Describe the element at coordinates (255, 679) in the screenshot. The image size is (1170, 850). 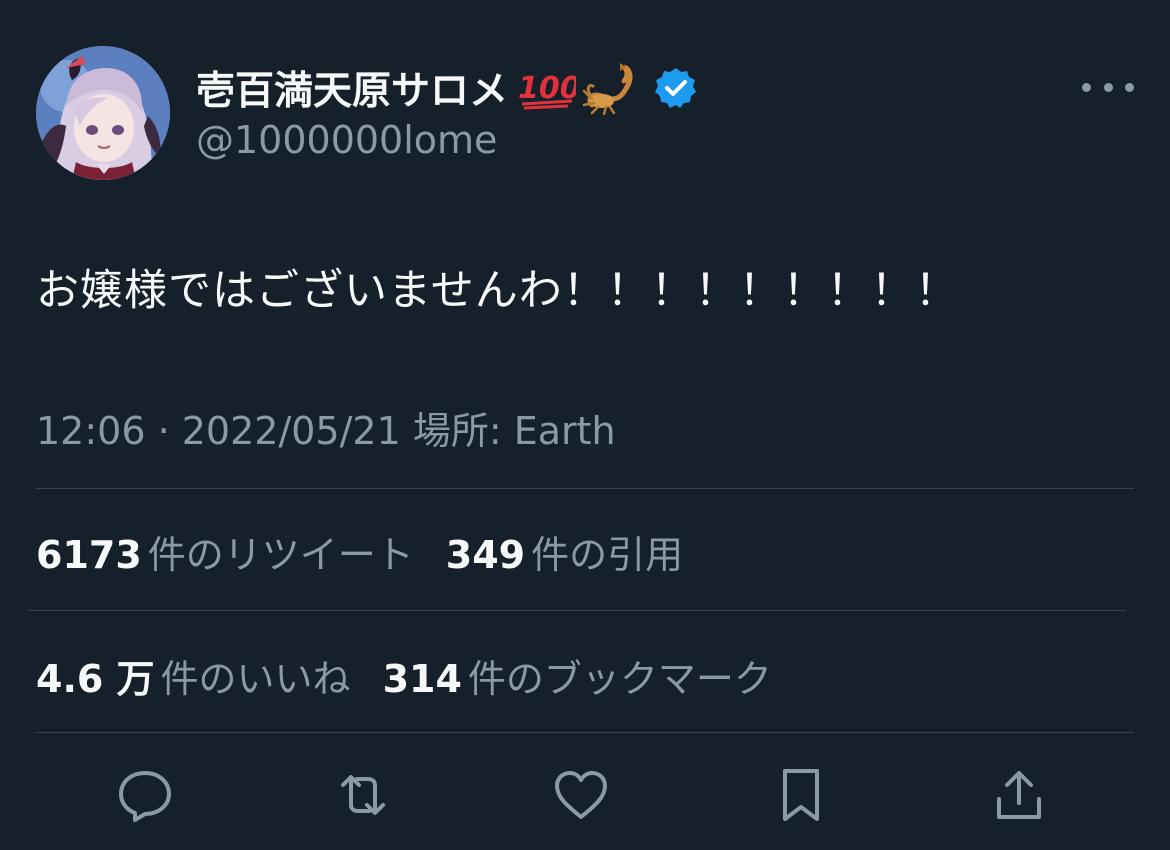
I see `likes-label: 件のいいね` at that location.